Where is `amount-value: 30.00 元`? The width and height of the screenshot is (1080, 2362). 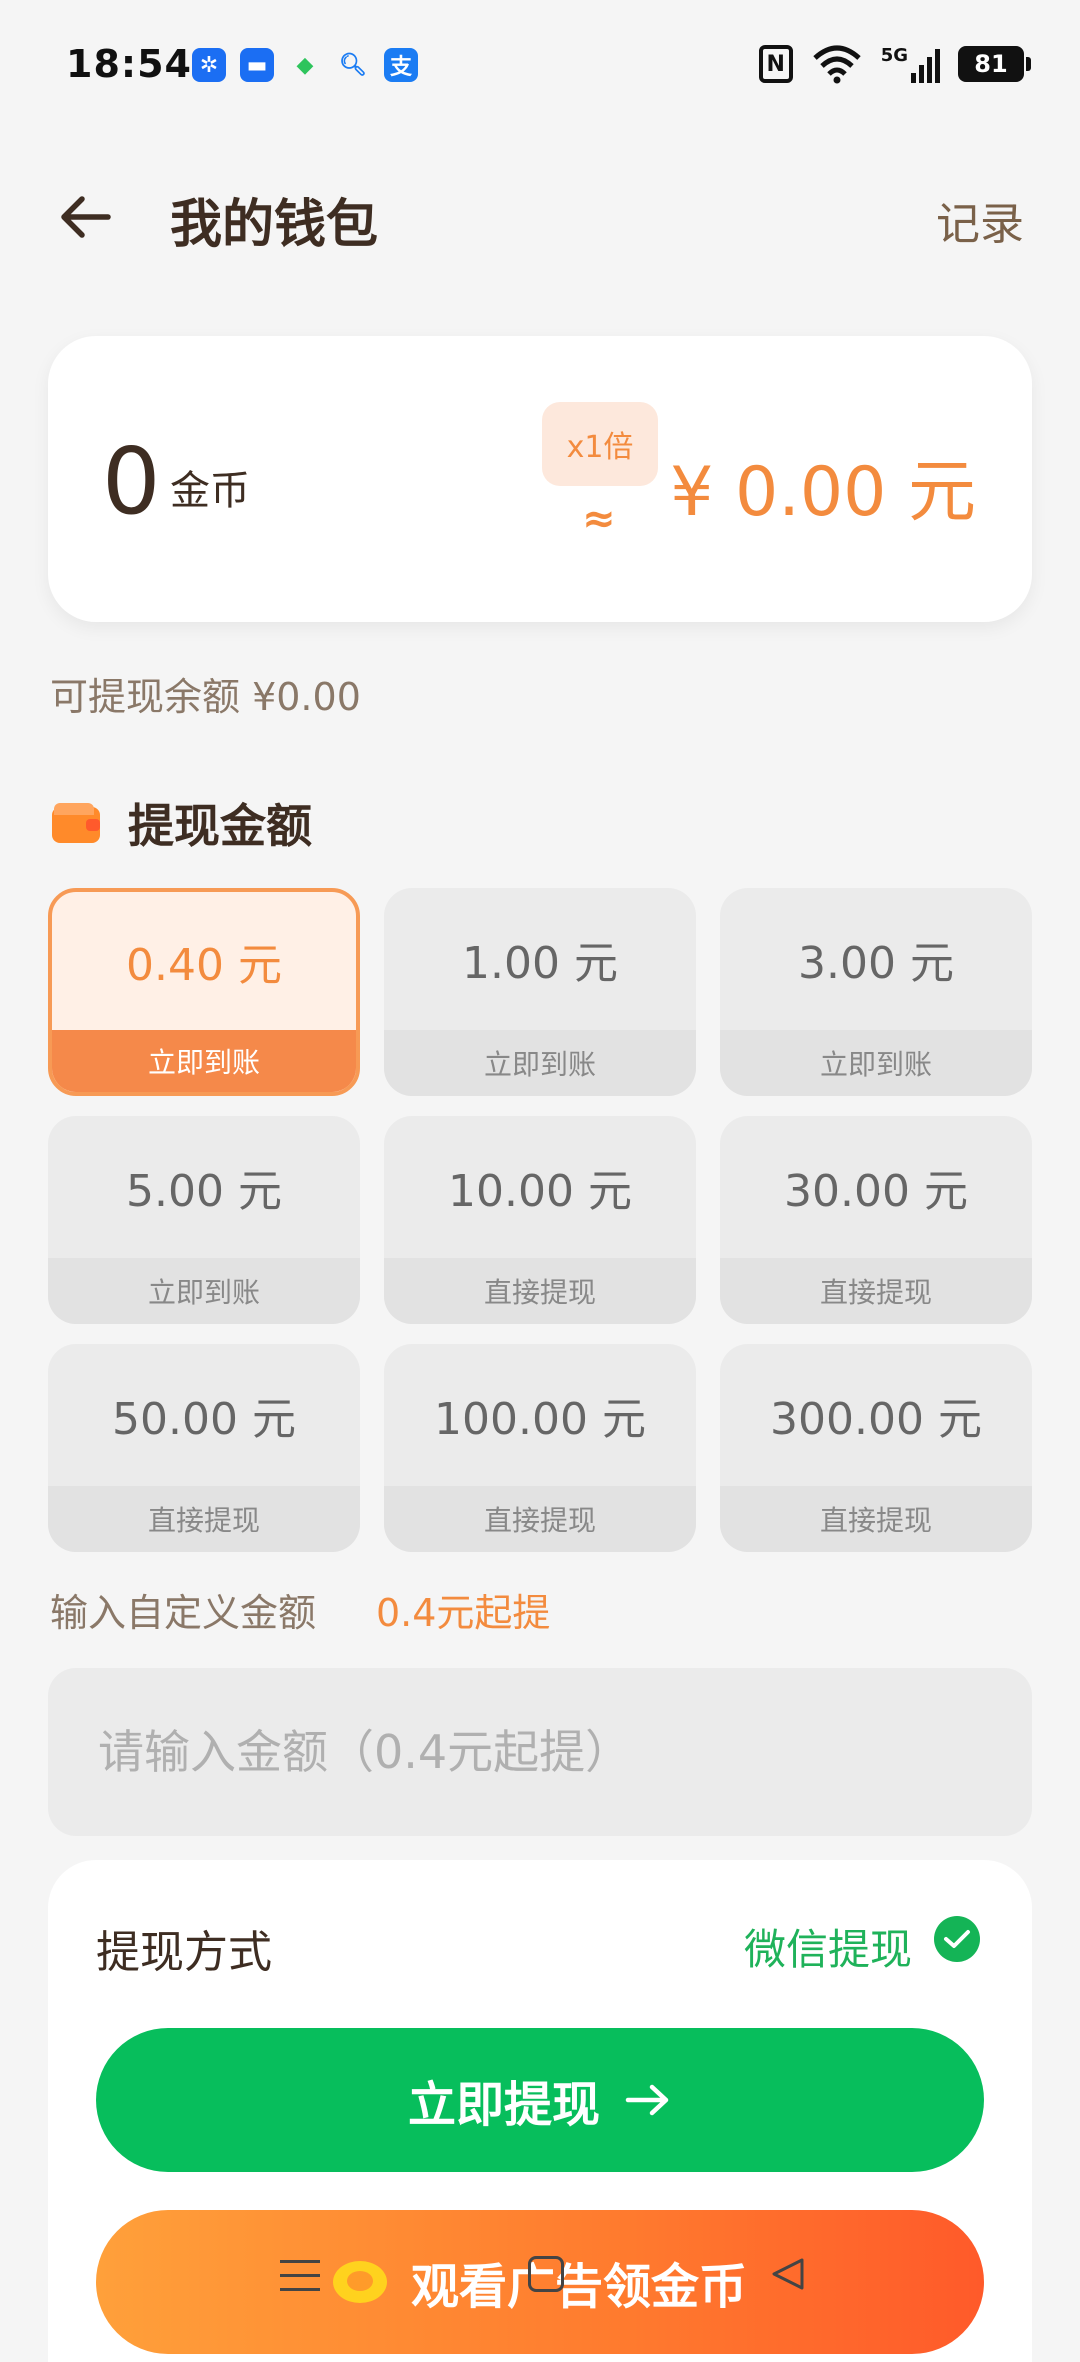
amount-value: 30.00 元 is located at coordinates (876, 1191).